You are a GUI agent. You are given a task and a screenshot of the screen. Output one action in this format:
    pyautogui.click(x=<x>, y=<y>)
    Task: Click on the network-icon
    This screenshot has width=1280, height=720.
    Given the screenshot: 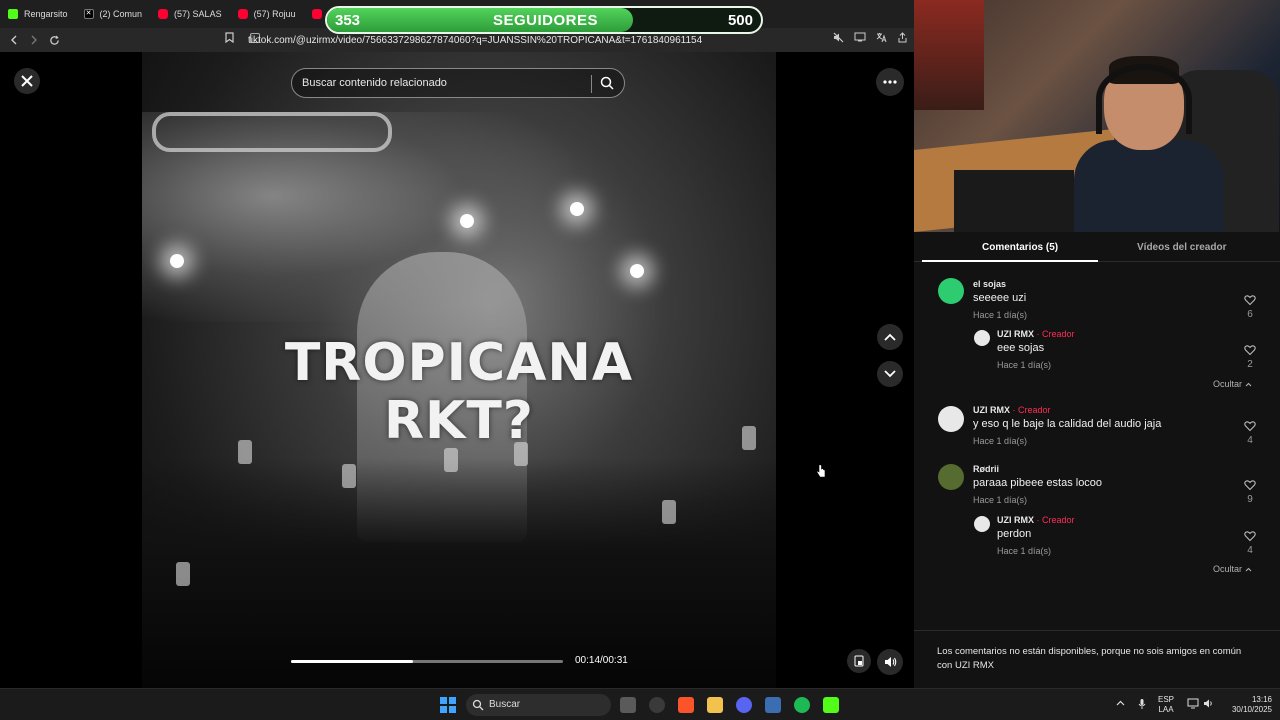 What is the action you would take?
    pyautogui.click(x=1193, y=703)
    